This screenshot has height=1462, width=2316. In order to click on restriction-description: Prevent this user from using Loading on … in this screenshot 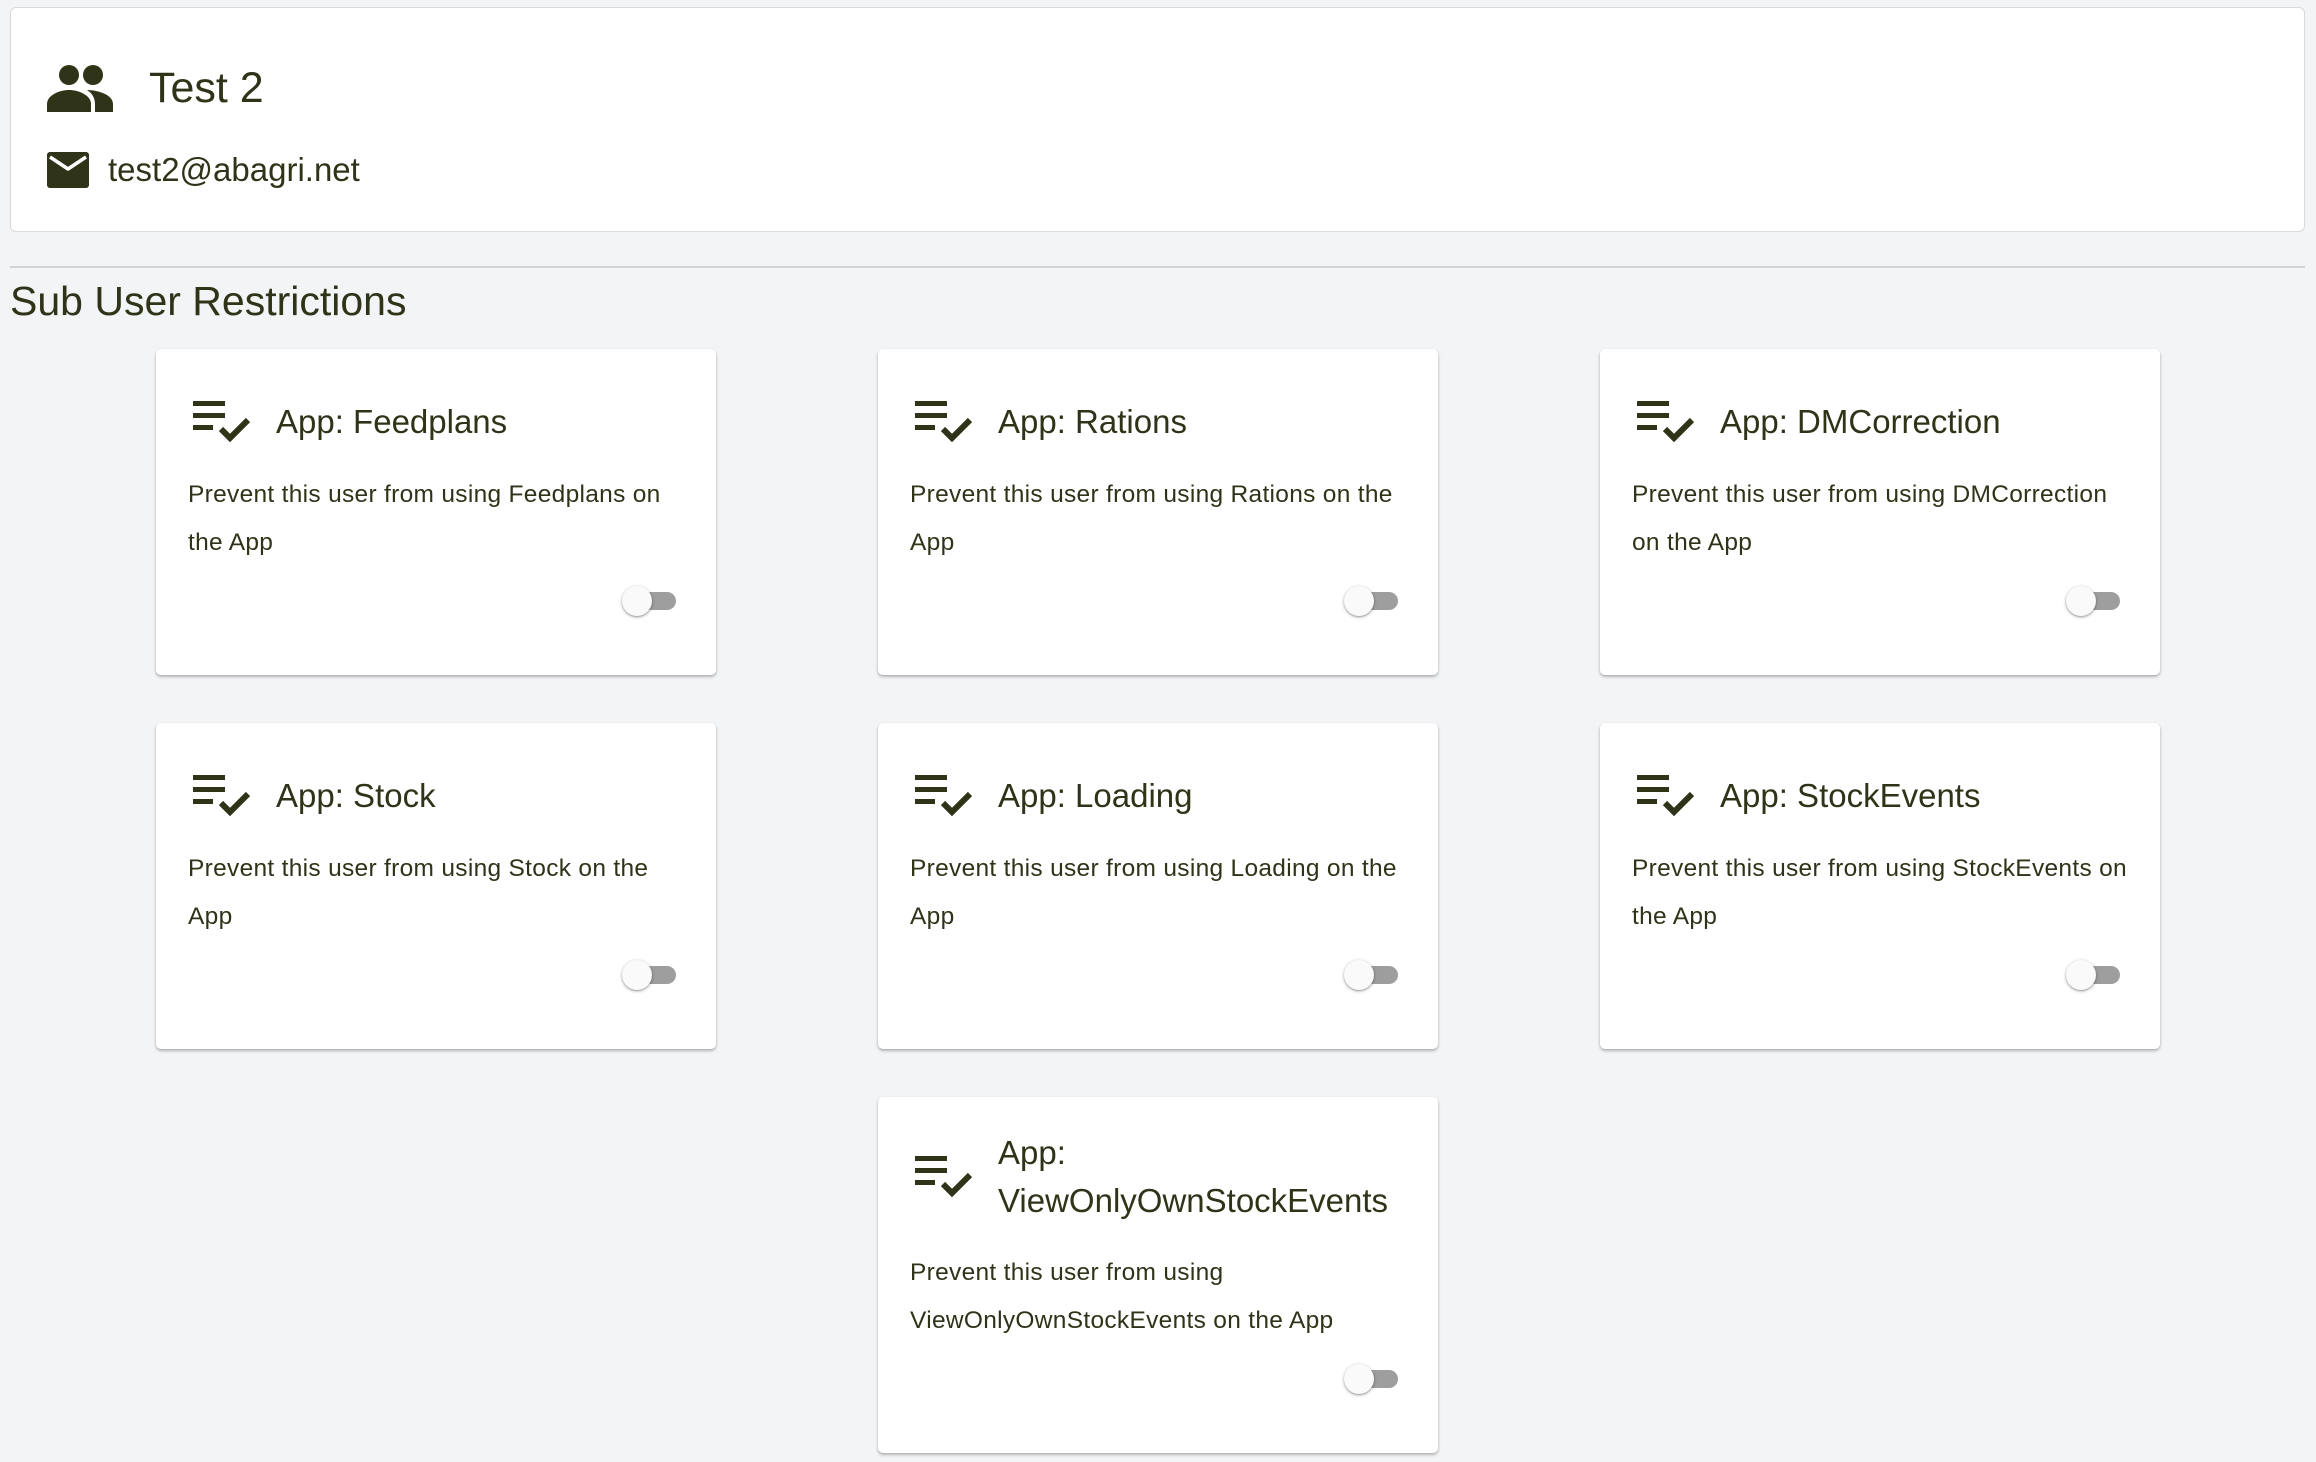, I will do `click(1153, 892)`.